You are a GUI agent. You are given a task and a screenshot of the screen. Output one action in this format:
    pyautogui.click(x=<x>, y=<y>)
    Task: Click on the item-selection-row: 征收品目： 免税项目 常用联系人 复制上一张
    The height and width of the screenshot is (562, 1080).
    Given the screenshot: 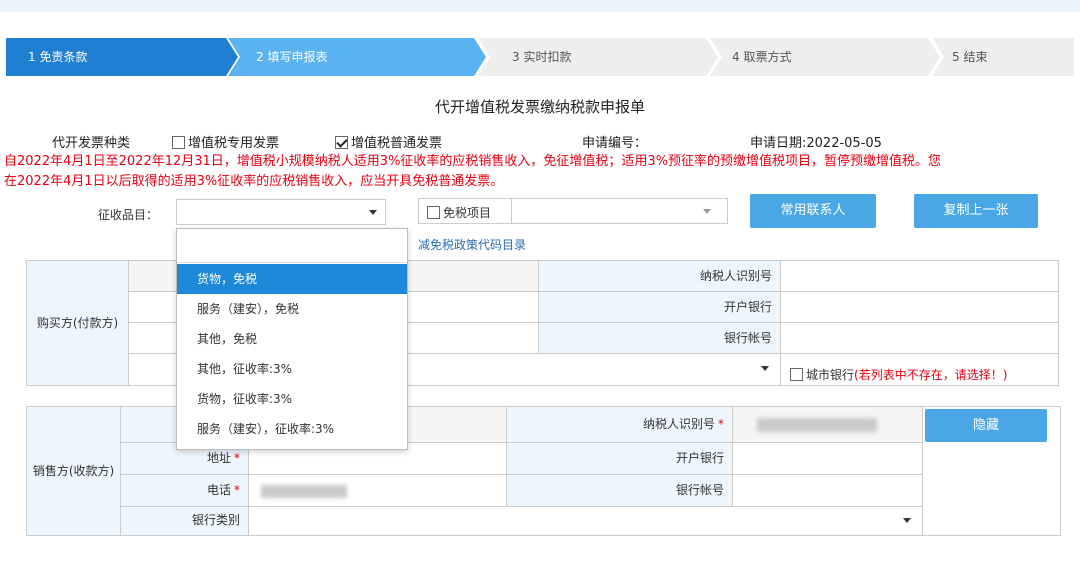 What is the action you would take?
    pyautogui.click(x=540, y=211)
    